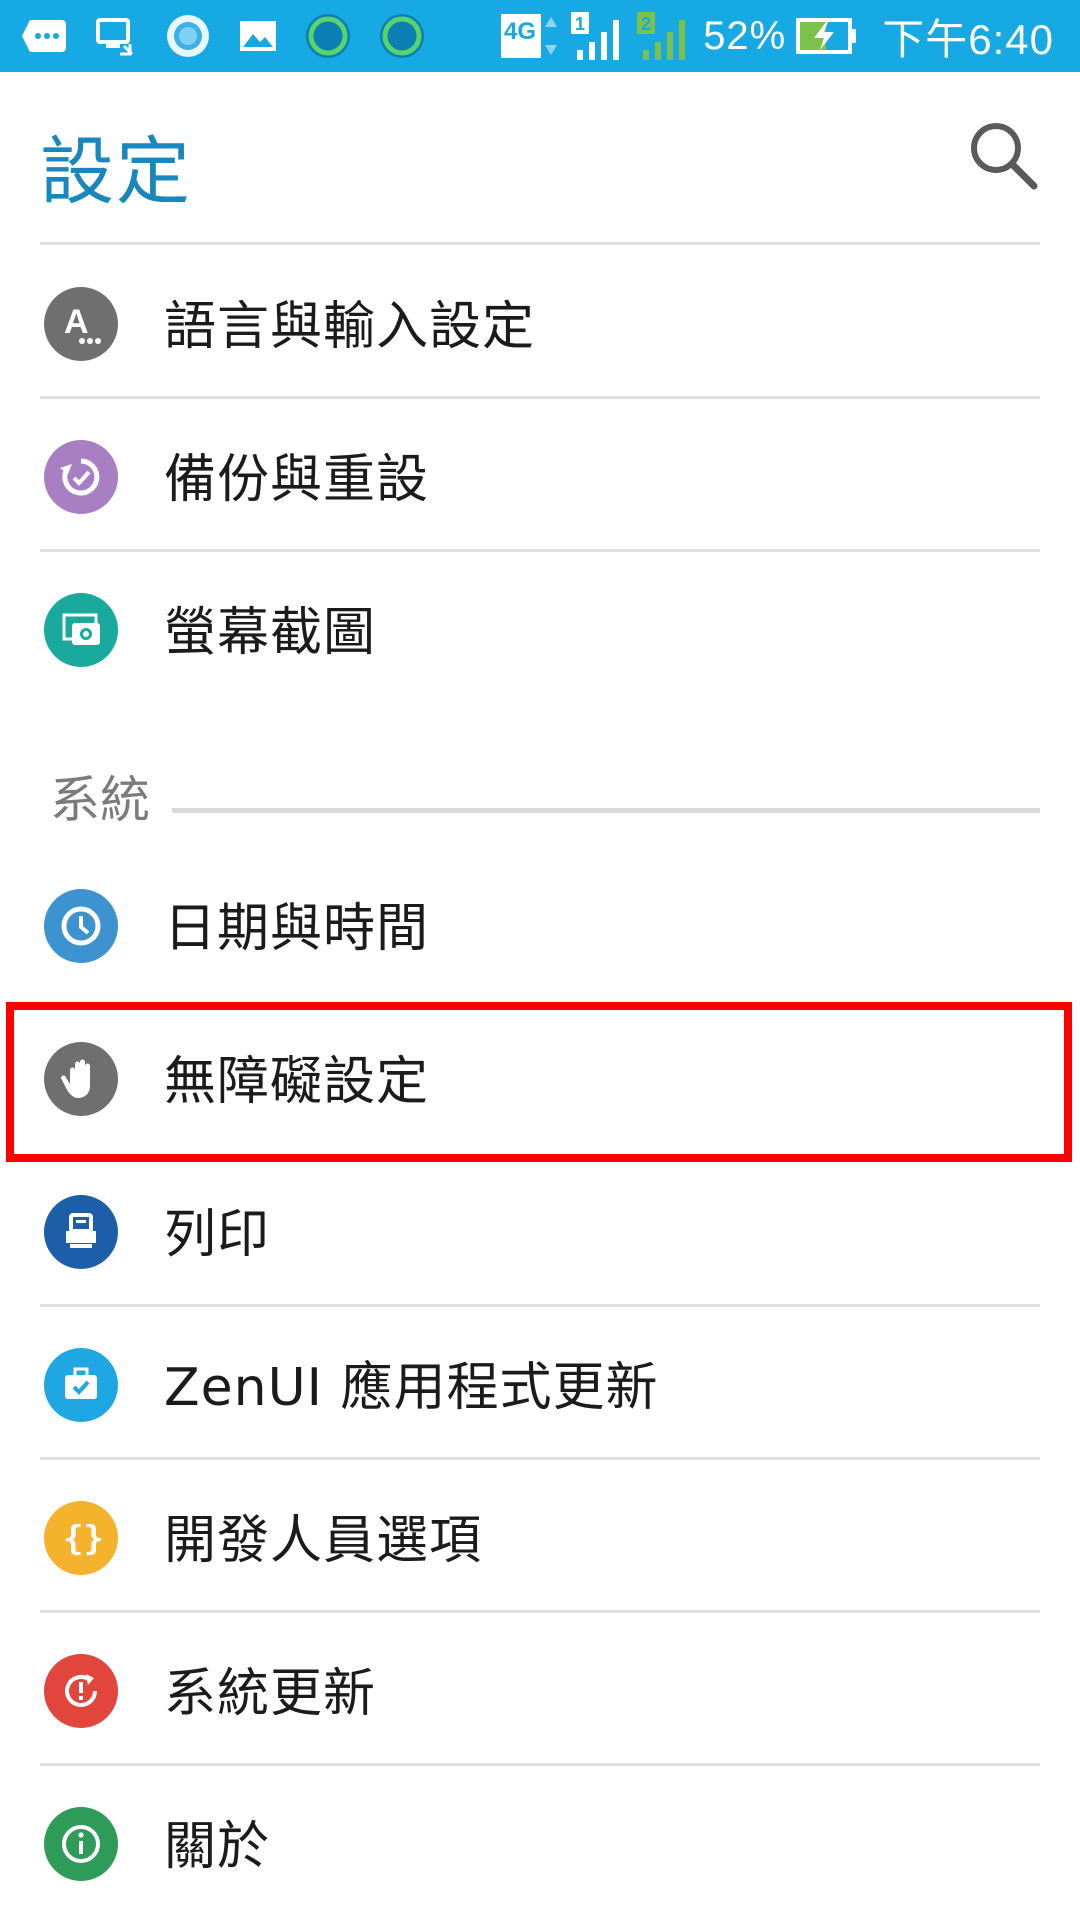 The image size is (1080, 1920). What do you see at coordinates (827, 36) in the screenshot?
I see `battery-charging-icon` at bounding box center [827, 36].